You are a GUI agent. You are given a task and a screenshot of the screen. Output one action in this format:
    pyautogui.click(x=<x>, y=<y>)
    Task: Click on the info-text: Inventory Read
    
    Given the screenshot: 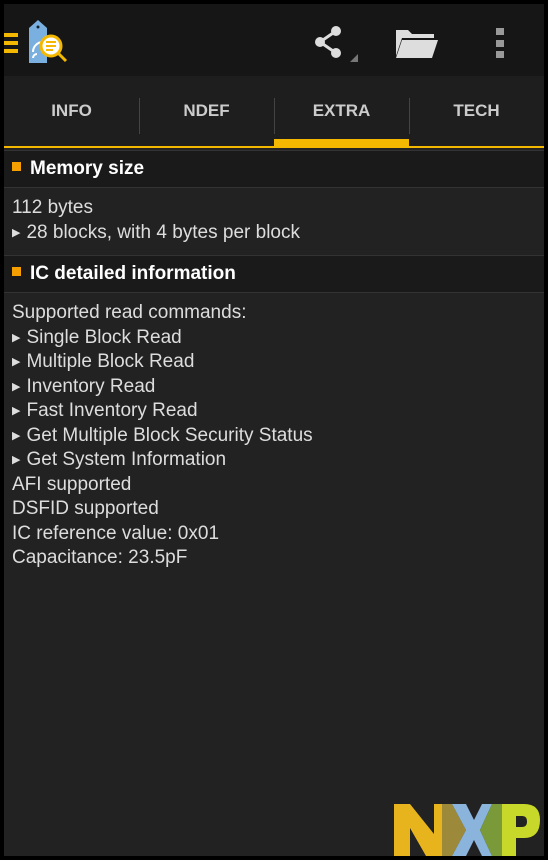 What is the action you would take?
    pyautogui.click(x=91, y=386)
    